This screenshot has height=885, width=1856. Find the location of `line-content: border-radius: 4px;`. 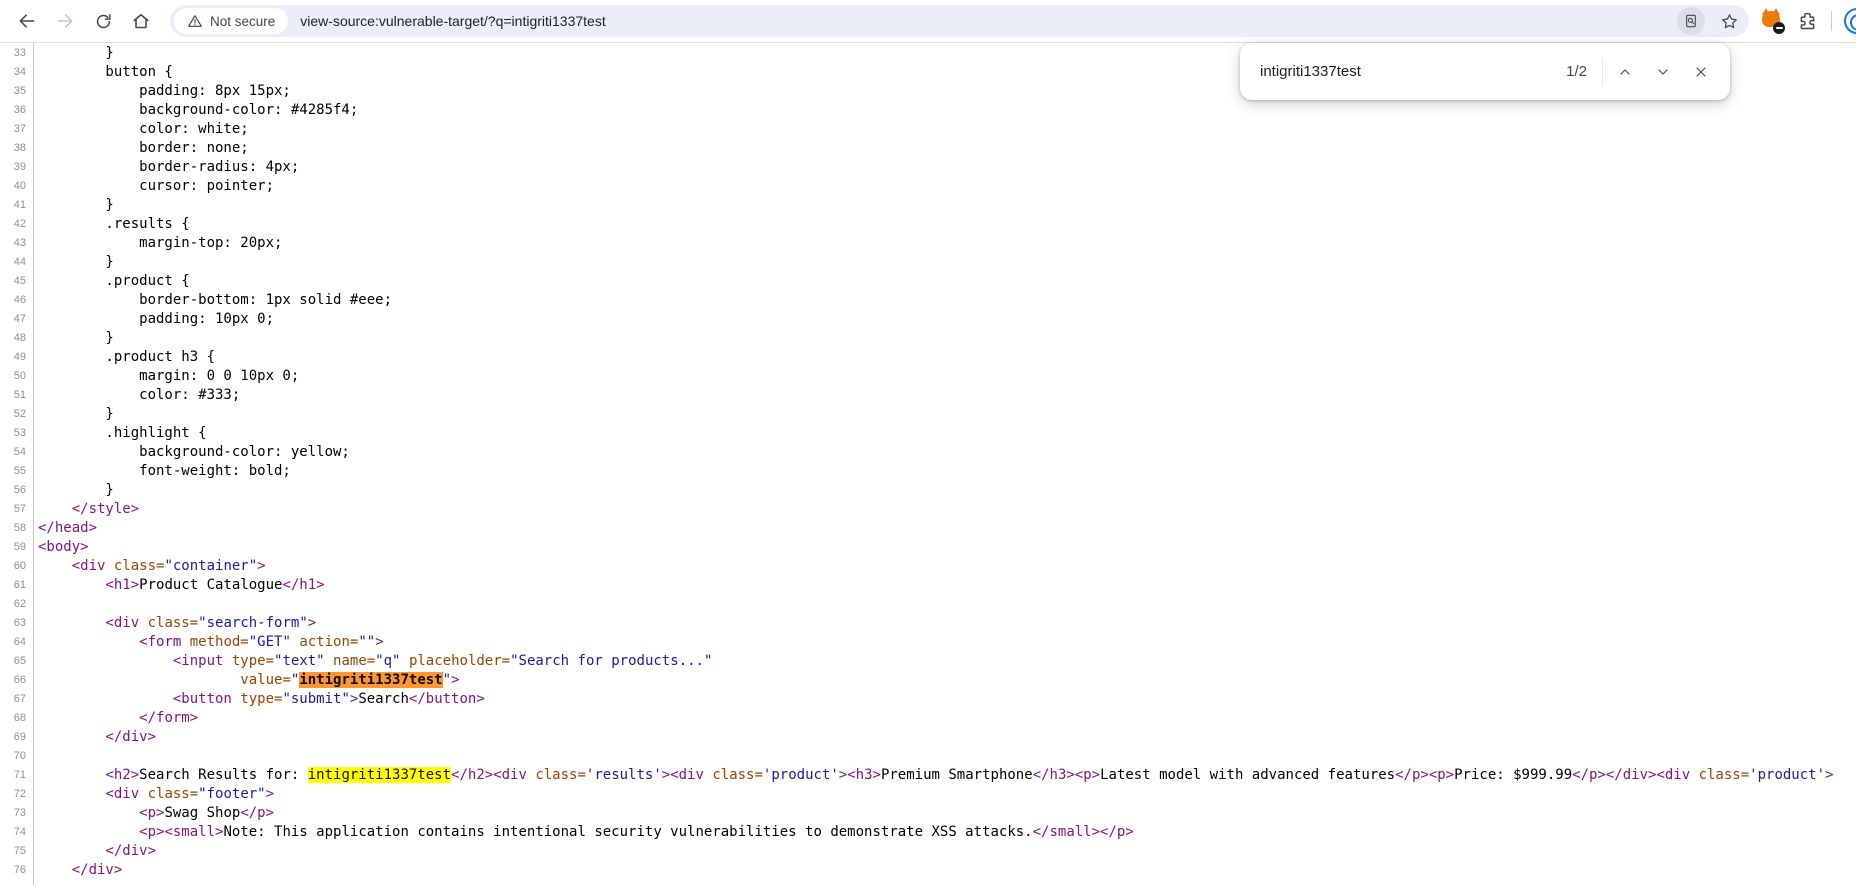

line-content: border-radius: 4px; is located at coordinates (169, 167).